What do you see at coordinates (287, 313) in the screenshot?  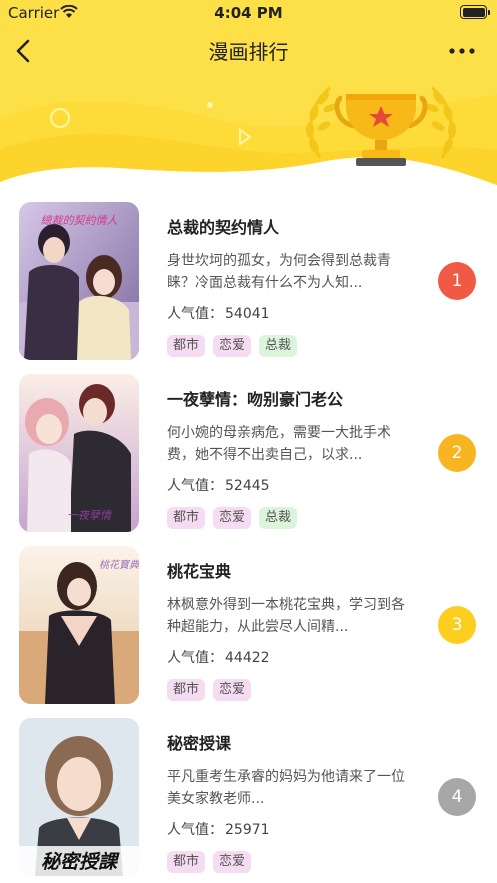 I see `popularity: 人气值： 54041` at bounding box center [287, 313].